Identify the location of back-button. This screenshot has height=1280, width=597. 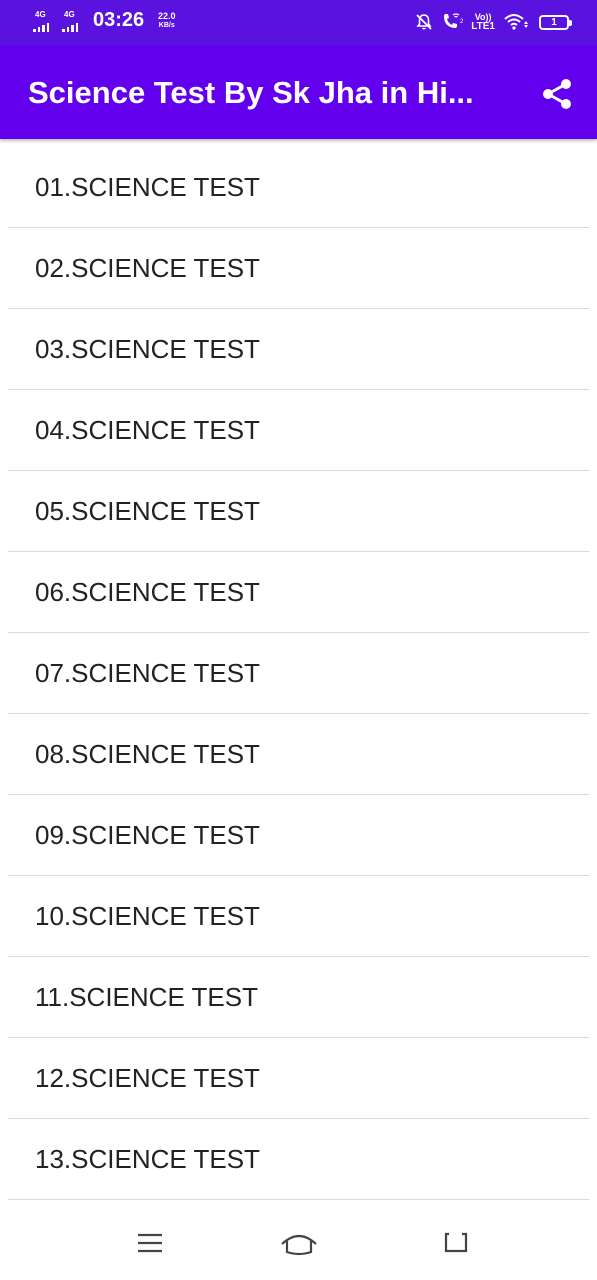
(455, 1243).